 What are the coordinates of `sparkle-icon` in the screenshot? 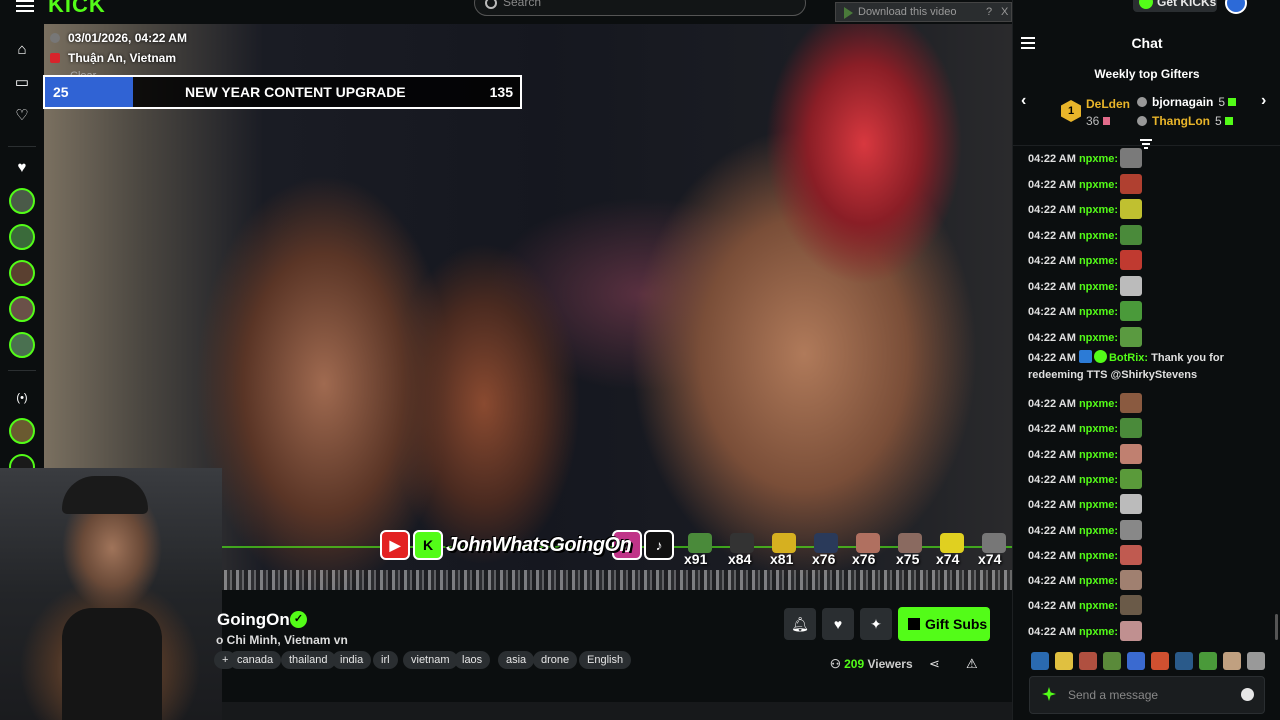 It's located at (1049, 694).